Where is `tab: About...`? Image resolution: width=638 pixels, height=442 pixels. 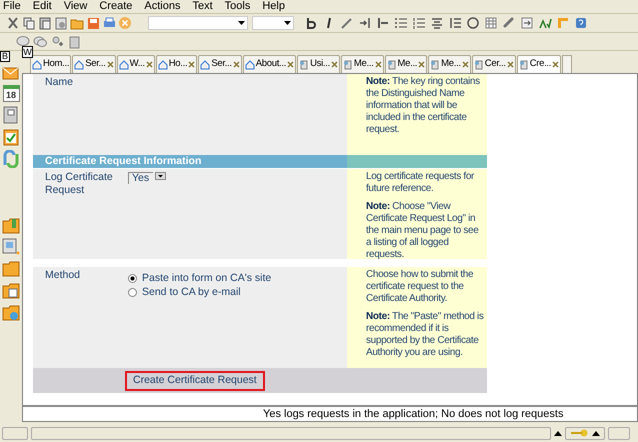 tab: About... is located at coordinates (269, 64).